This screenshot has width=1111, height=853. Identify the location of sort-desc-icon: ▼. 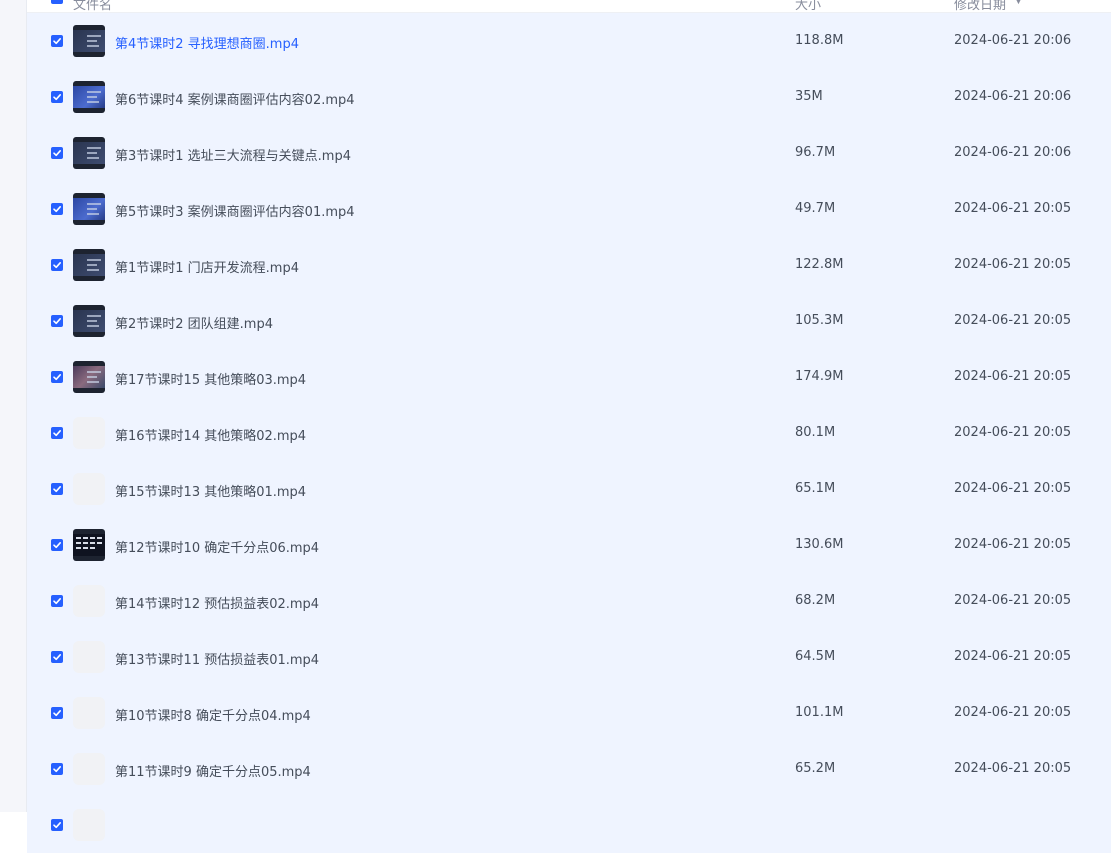
(1018, 3).